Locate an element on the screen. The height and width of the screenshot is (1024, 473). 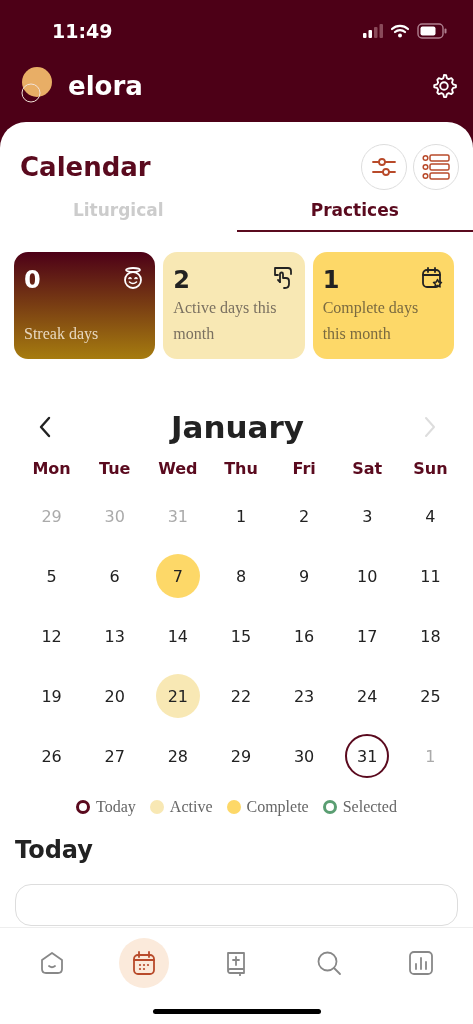
weekday-label: Fri is located at coordinates (304, 468).